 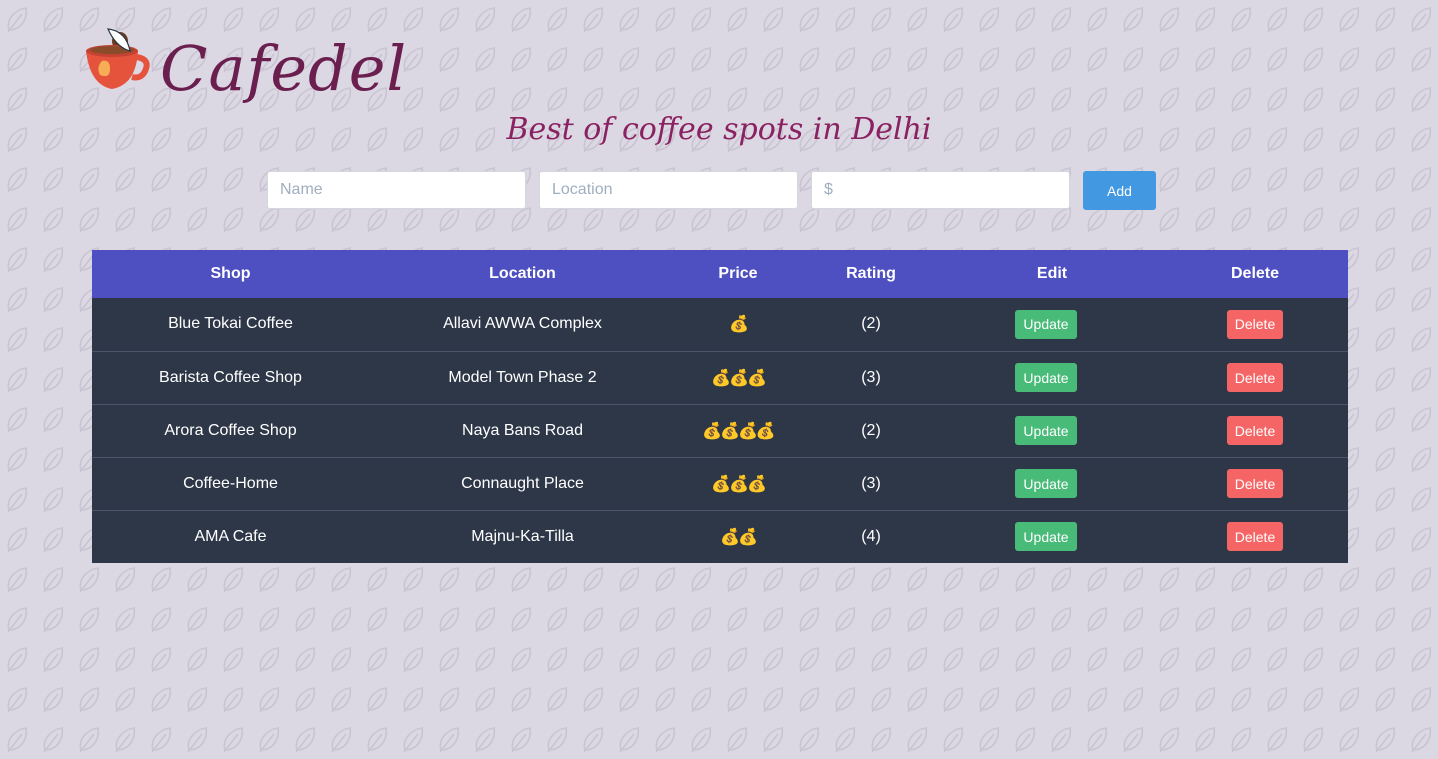 What do you see at coordinates (522, 430) in the screenshot?
I see `location-cell: Naya Bans Road` at bounding box center [522, 430].